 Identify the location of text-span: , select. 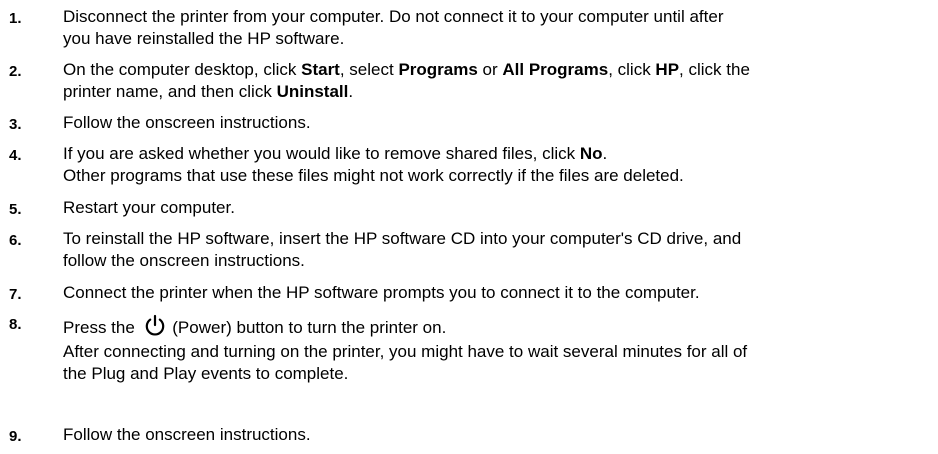
(369, 69).